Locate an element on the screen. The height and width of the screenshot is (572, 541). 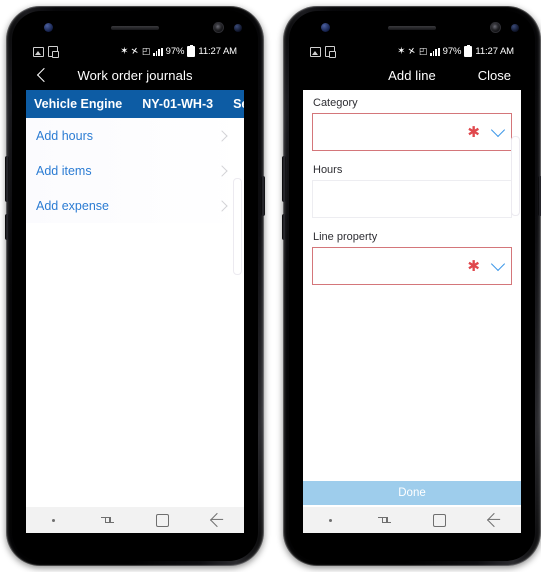
line-property-label: Line property is located at coordinates (345, 237).